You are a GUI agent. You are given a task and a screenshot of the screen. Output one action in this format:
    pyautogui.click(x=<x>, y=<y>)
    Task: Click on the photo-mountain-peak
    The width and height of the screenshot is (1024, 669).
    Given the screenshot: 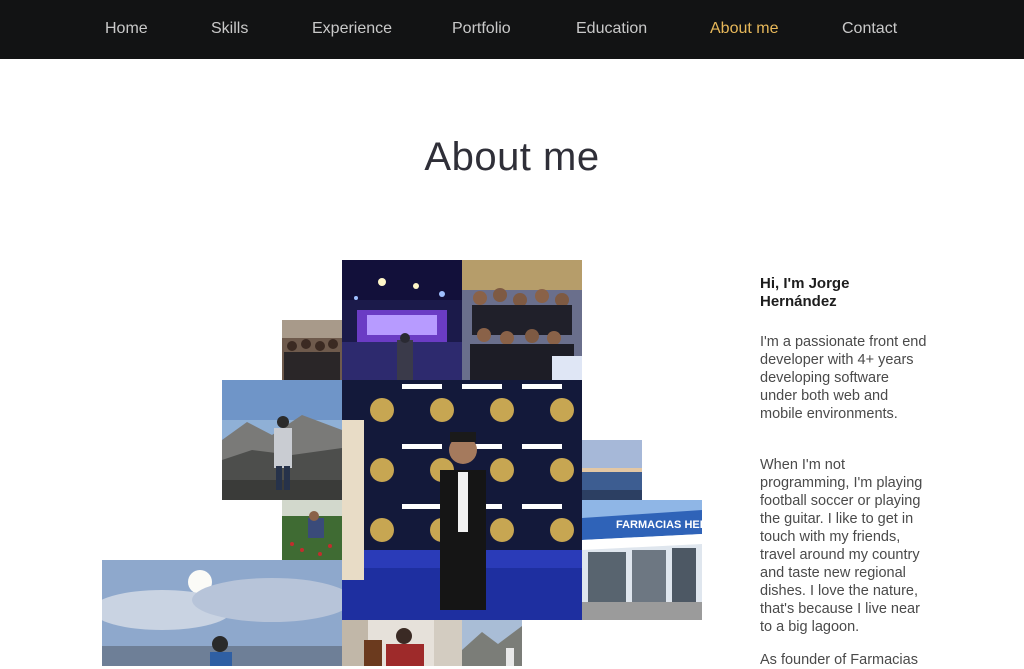 What is the action you would take?
    pyautogui.click(x=492, y=643)
    